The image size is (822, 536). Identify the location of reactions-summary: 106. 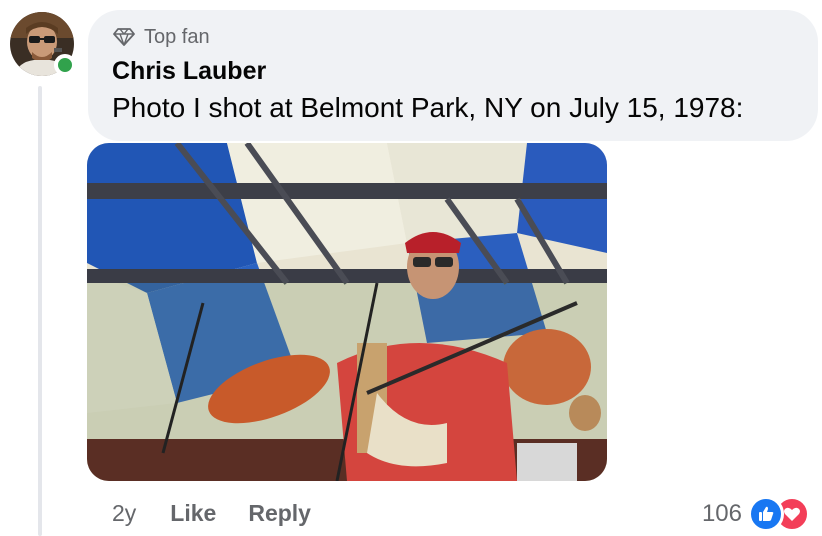
(756, 514).